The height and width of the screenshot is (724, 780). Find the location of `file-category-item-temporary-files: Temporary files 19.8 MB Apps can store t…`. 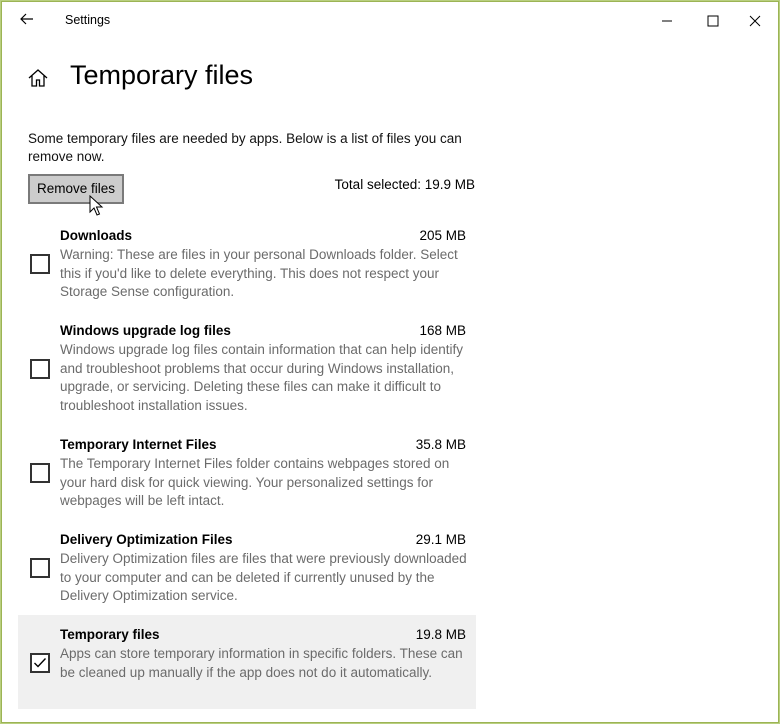

file-category-item-temporary-files: Temporary files 19.8 MB Apps can store t… is located at coordinates (247, 662).